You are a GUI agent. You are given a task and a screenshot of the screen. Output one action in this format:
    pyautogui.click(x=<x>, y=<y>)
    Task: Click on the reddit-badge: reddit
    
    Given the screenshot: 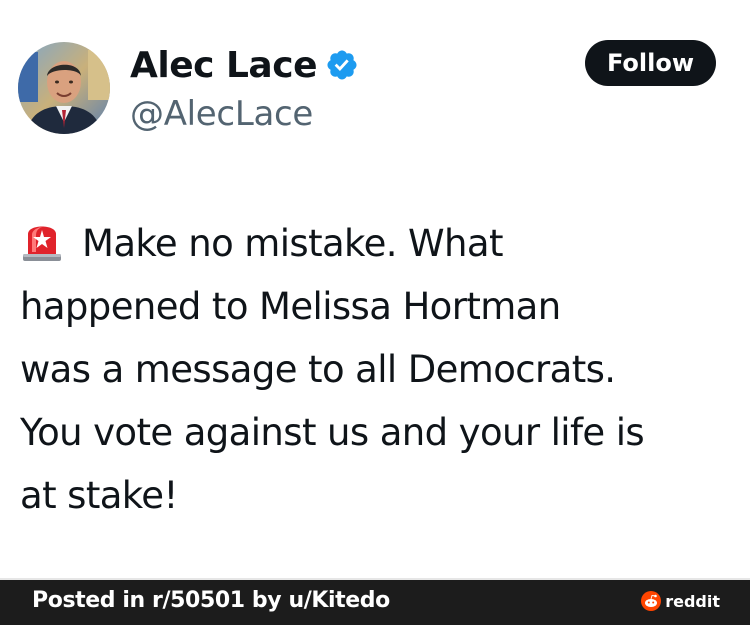 What is the action you would take?
    pyautogui.click(x=680, y=601)
    